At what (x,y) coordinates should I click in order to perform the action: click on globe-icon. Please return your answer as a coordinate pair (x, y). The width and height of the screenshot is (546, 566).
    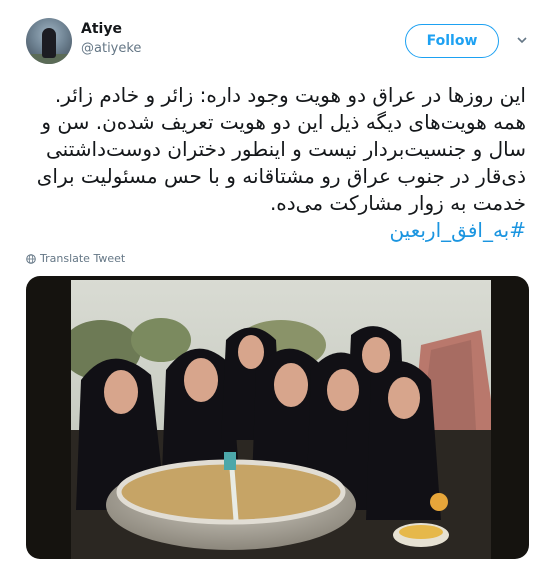
    Looking at the image, I should click on (31, 258).